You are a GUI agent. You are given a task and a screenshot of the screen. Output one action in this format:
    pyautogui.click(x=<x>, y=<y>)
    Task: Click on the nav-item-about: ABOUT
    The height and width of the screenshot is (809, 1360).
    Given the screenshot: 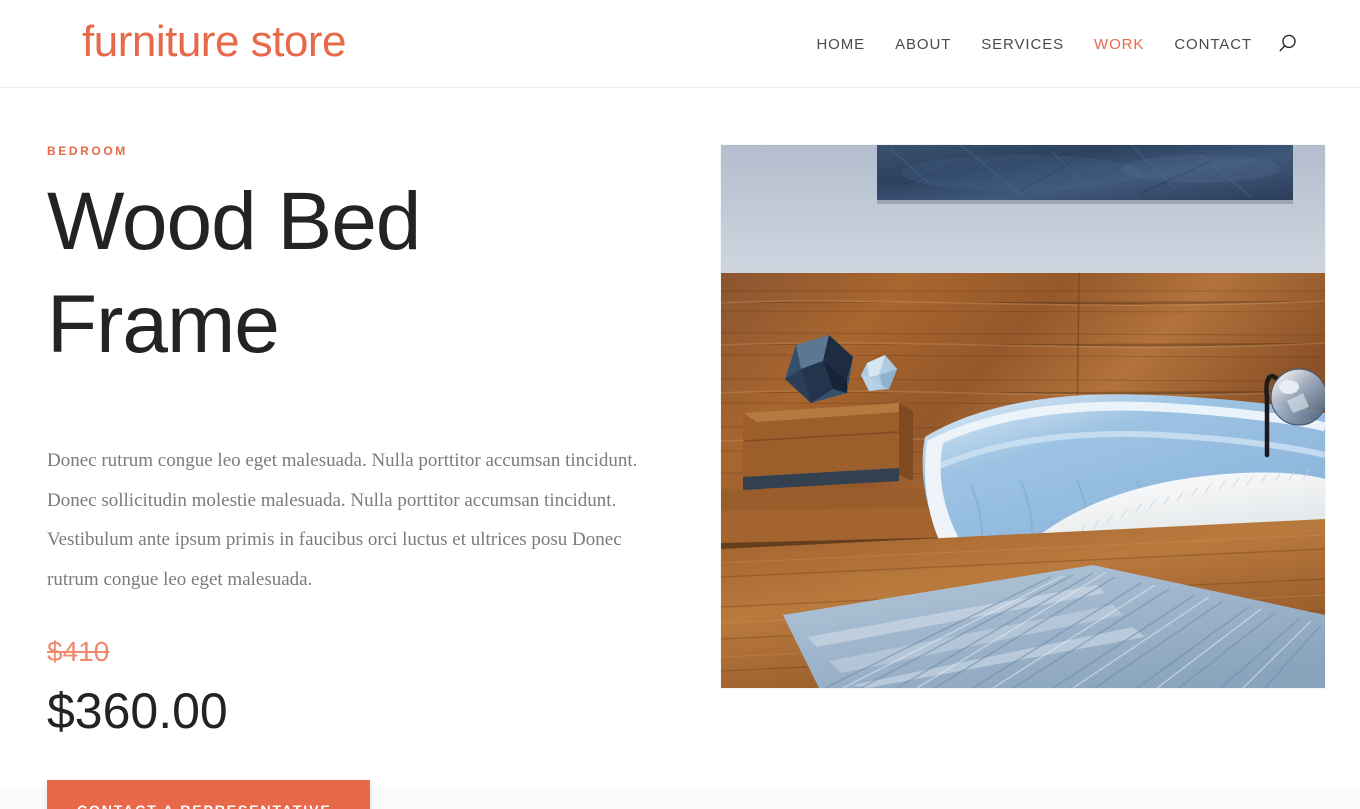 What is the action you would take?
    pyautogui.click(x=923, y=44)
    